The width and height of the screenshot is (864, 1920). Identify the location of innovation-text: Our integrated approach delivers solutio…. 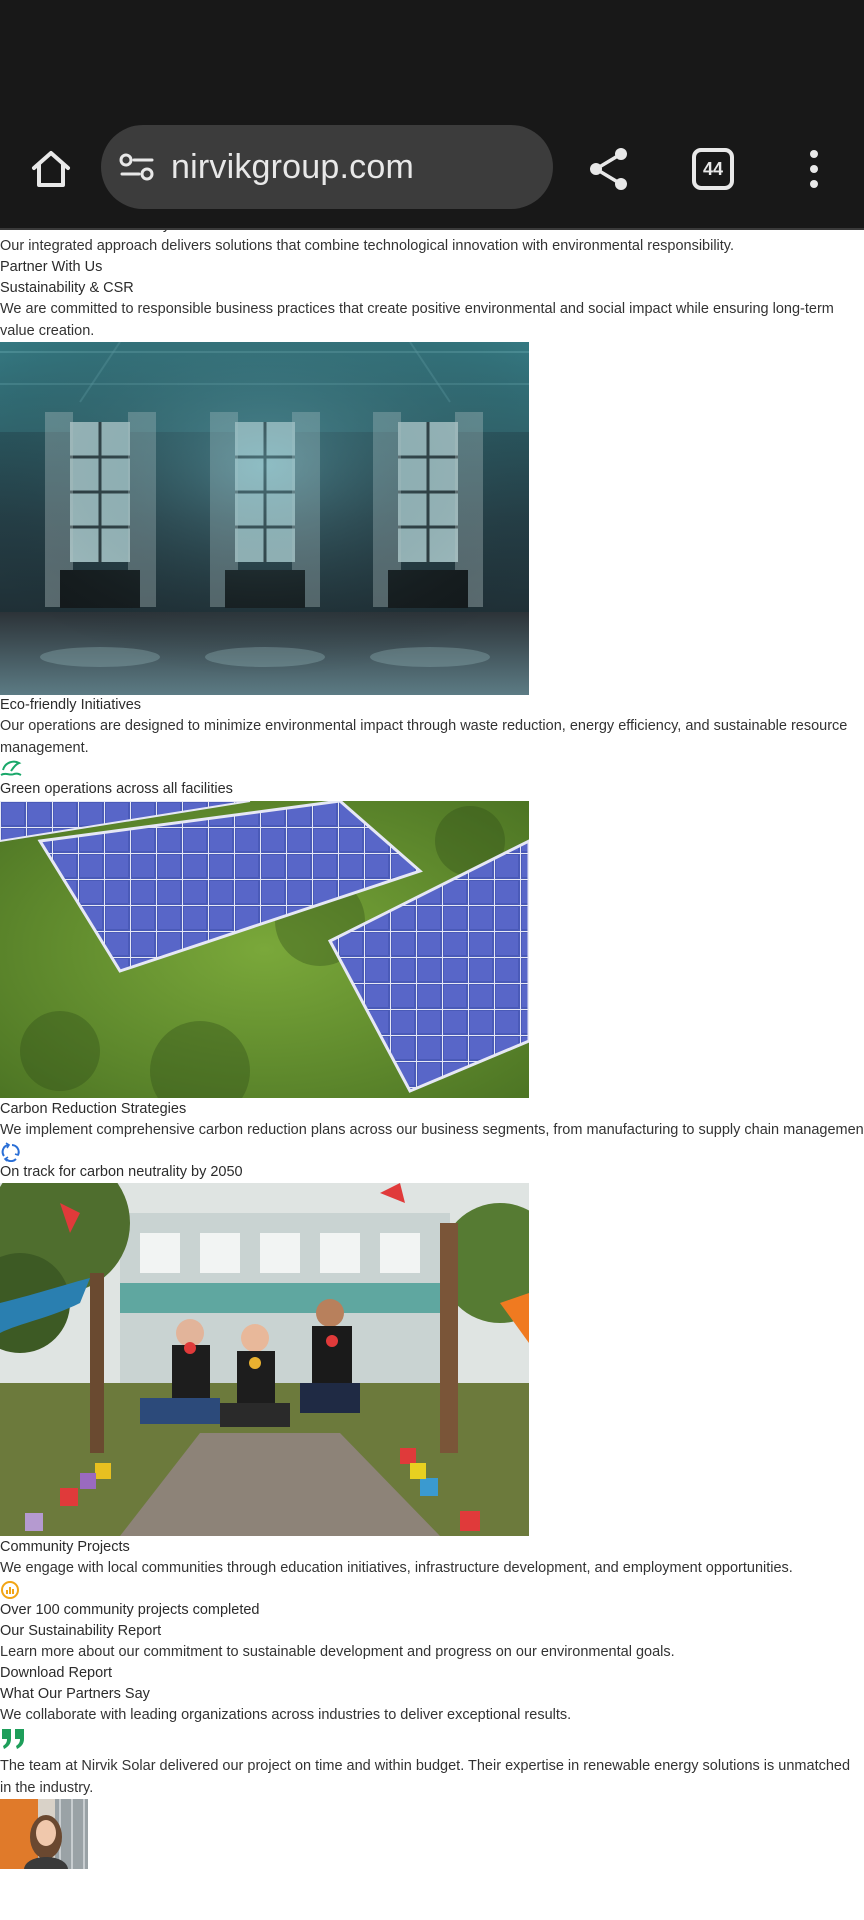
(367, 246).